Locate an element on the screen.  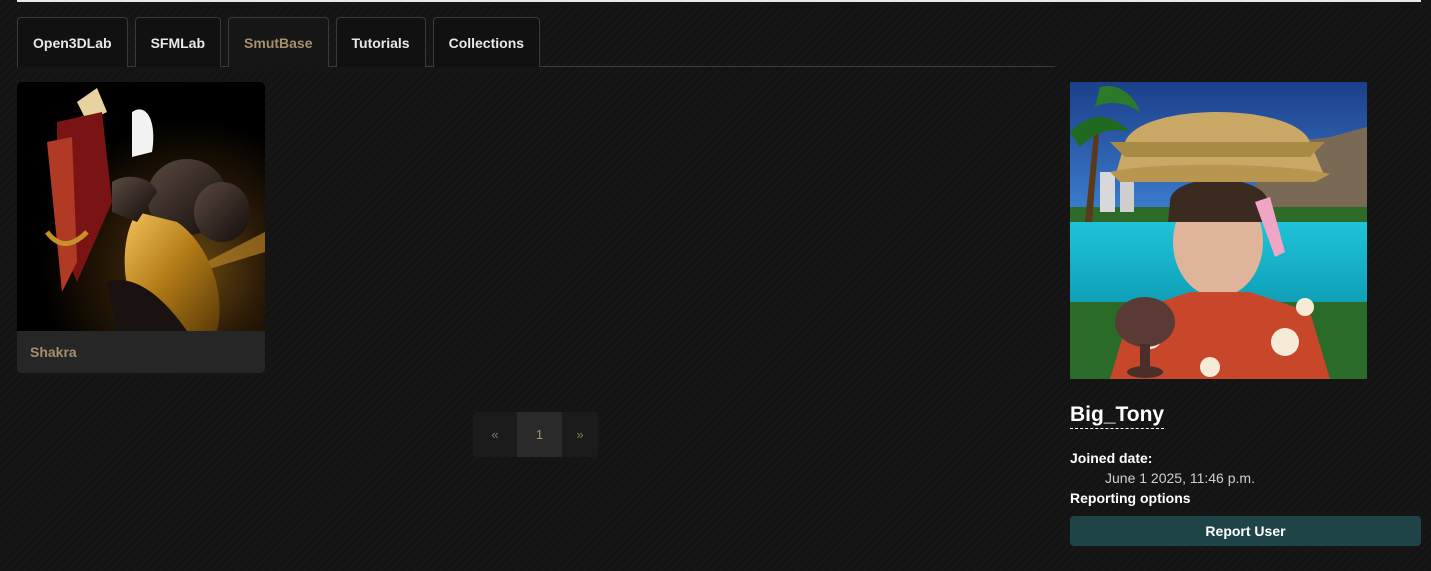
report-user-button: Report User is located at coordinates (1245, 531).